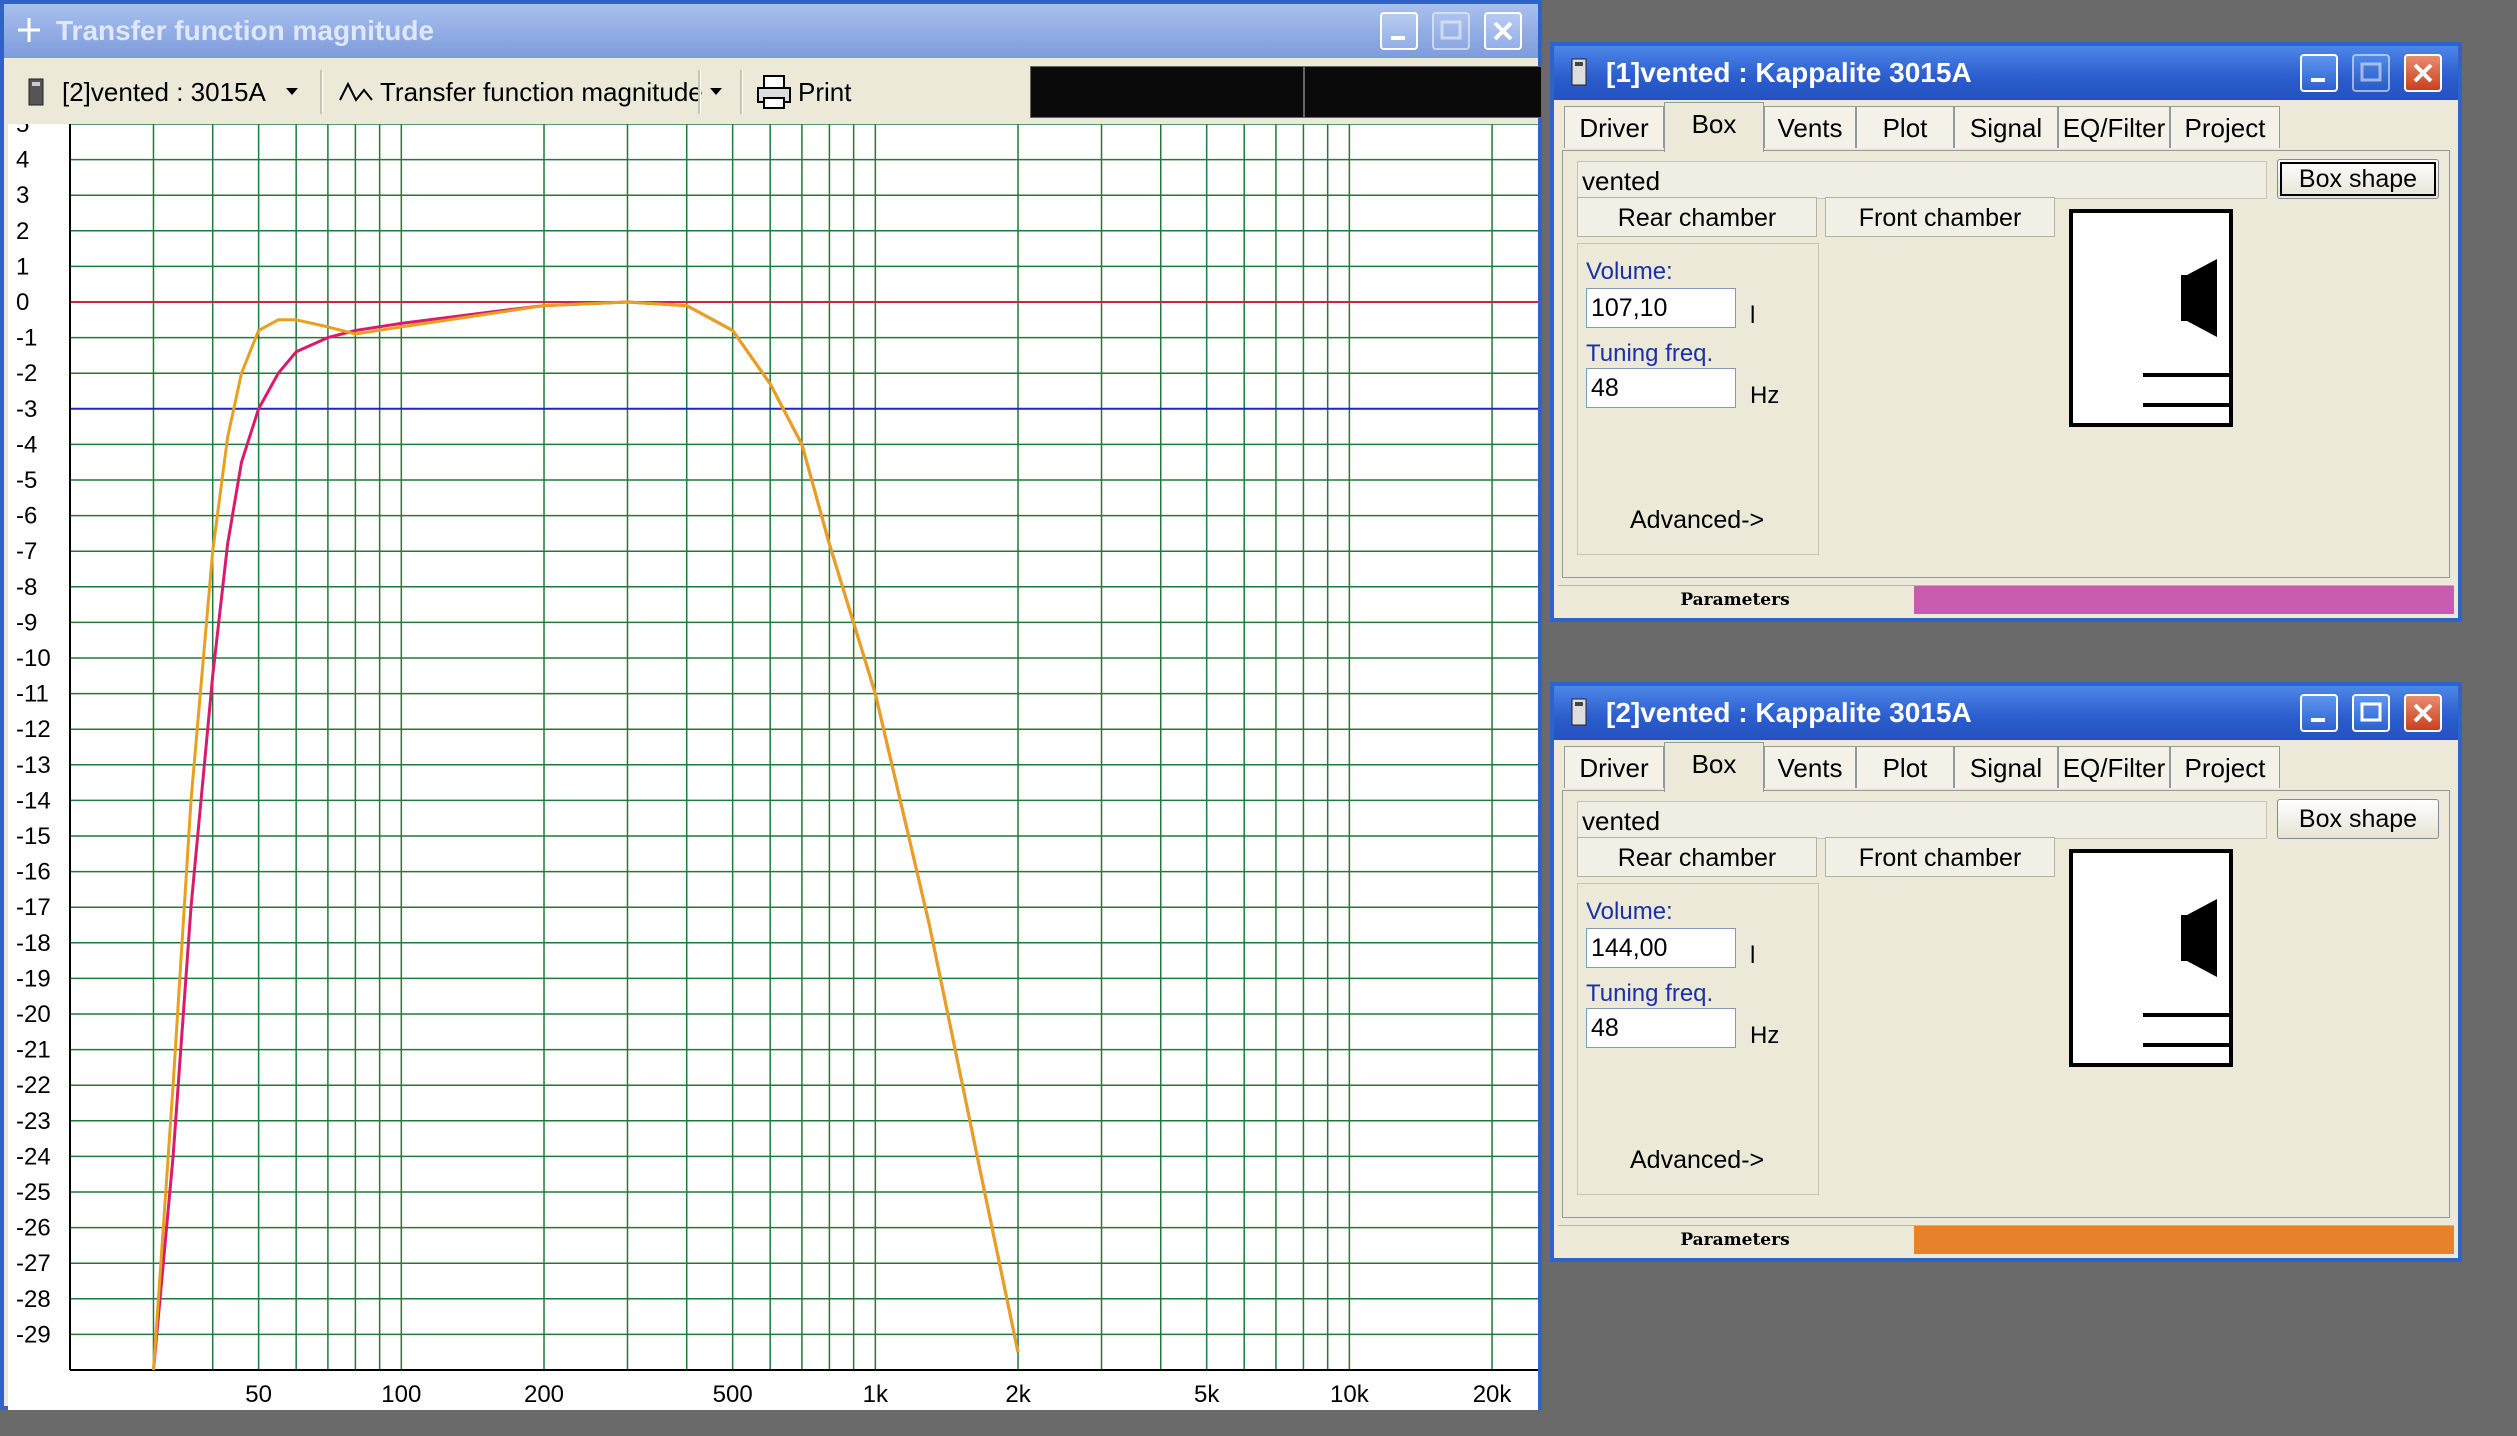  I want to click on y-tick-label: -24, so click(33, 1156).